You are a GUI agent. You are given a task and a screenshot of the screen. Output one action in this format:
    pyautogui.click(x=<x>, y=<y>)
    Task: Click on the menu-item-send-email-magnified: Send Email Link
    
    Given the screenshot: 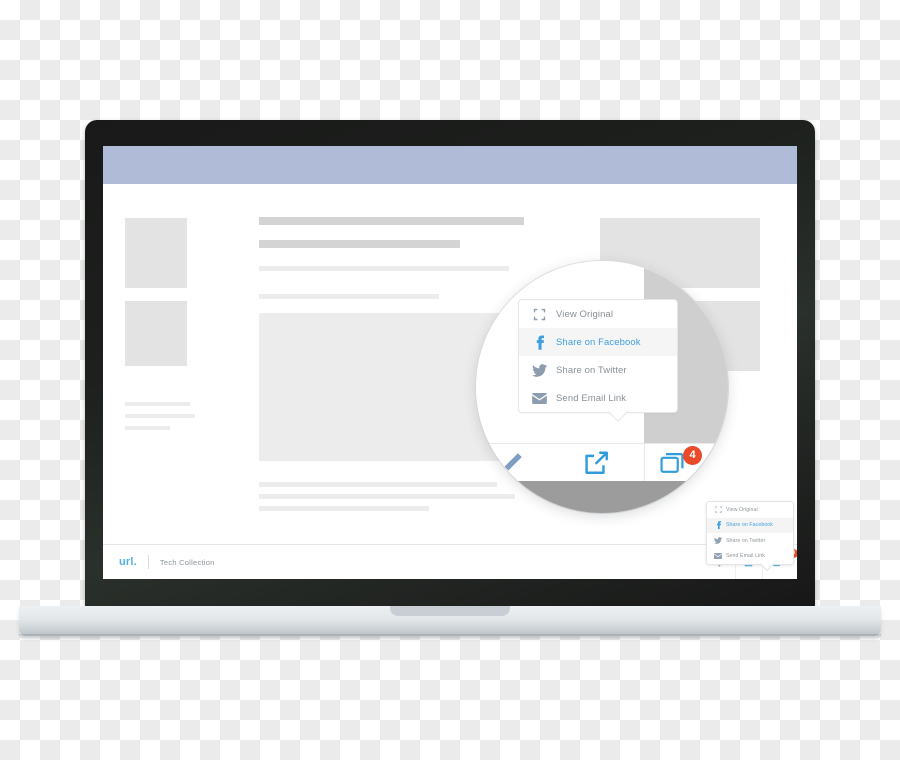 What is the action you would take?
    pyautogui.click(x=598, y=398)
    